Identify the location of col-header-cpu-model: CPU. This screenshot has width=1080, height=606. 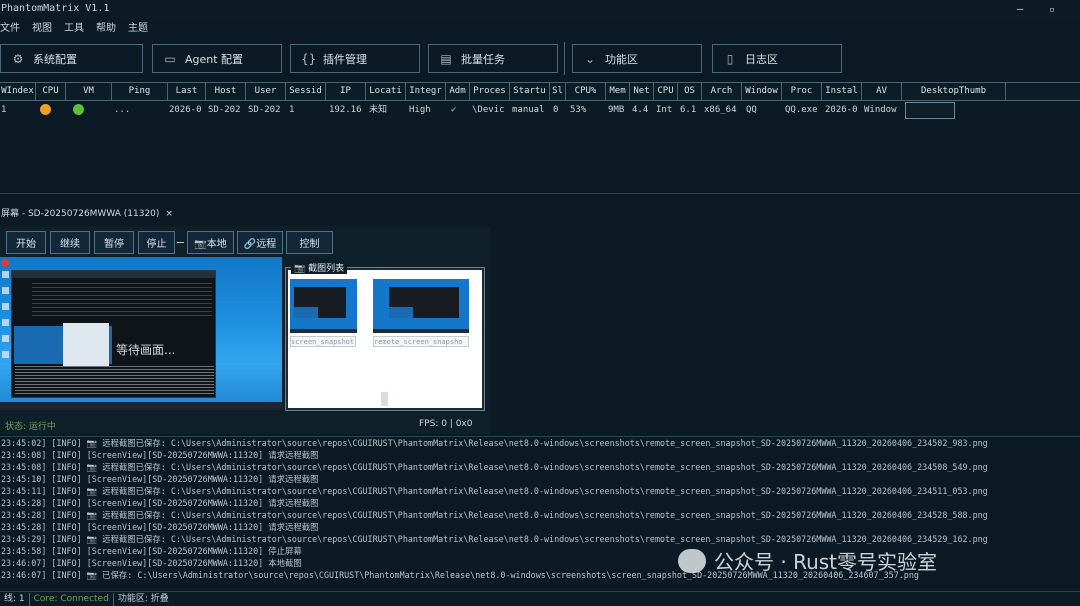
(666, 91).